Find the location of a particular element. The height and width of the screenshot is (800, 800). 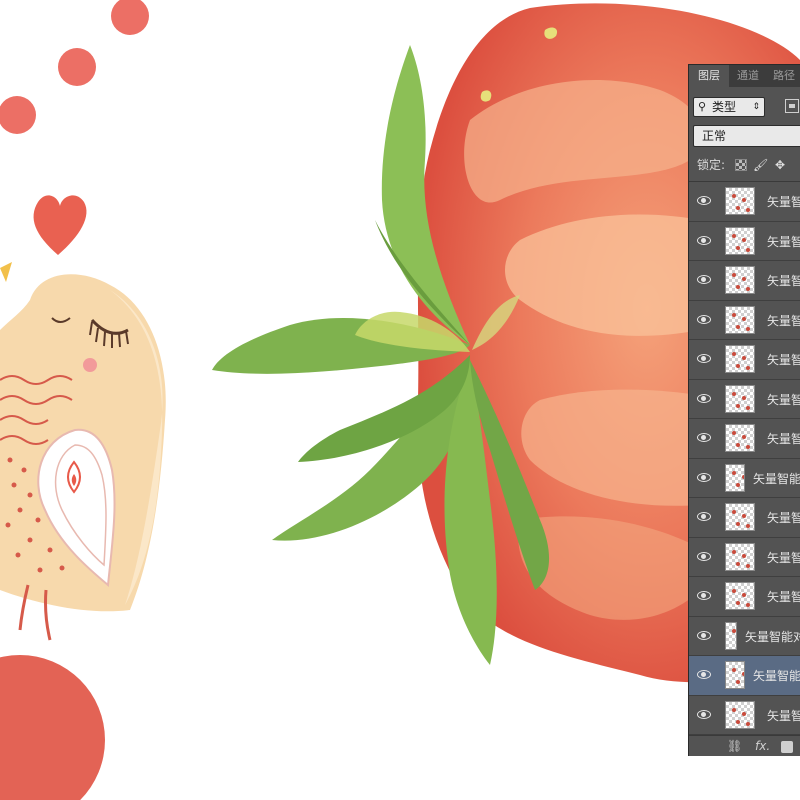

tab-paths: 路径 is located at coordinates (783, 76).